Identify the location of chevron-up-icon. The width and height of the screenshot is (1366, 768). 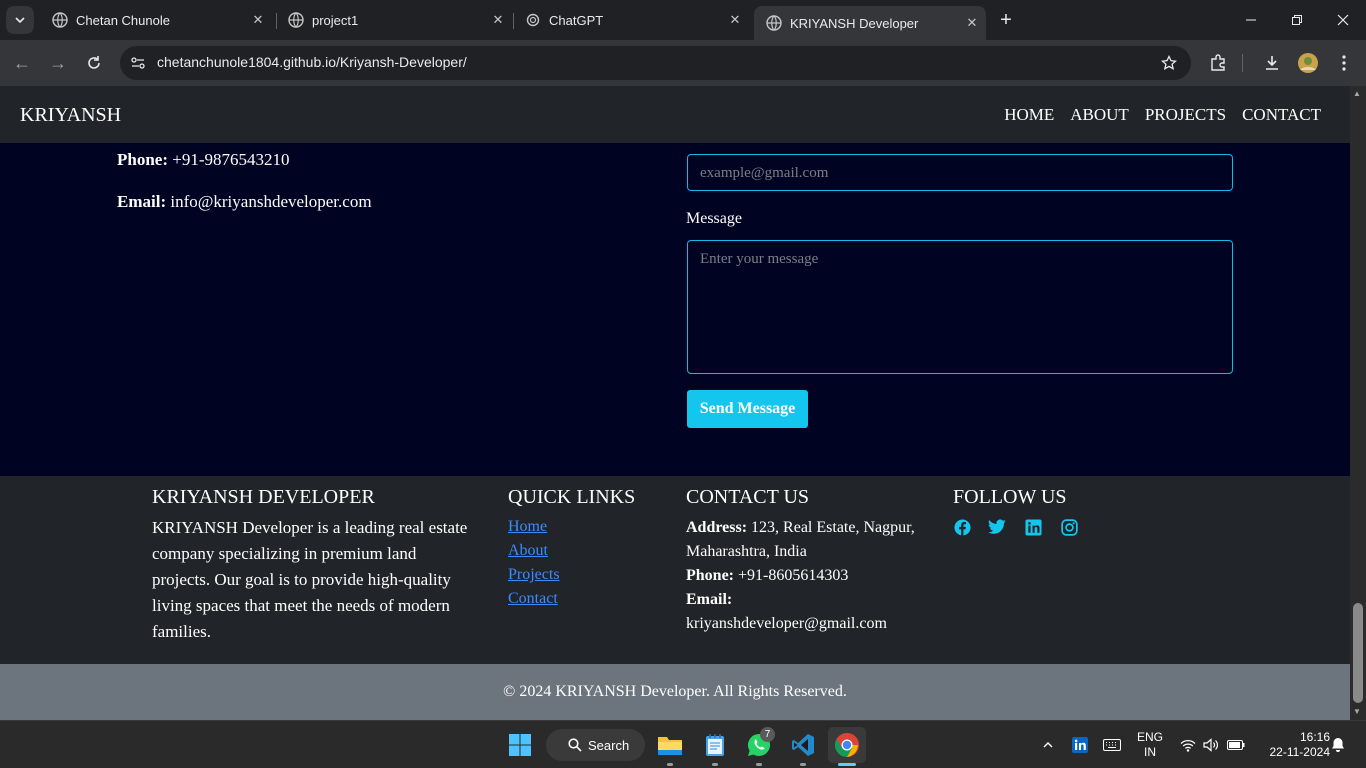
(1048, 745).